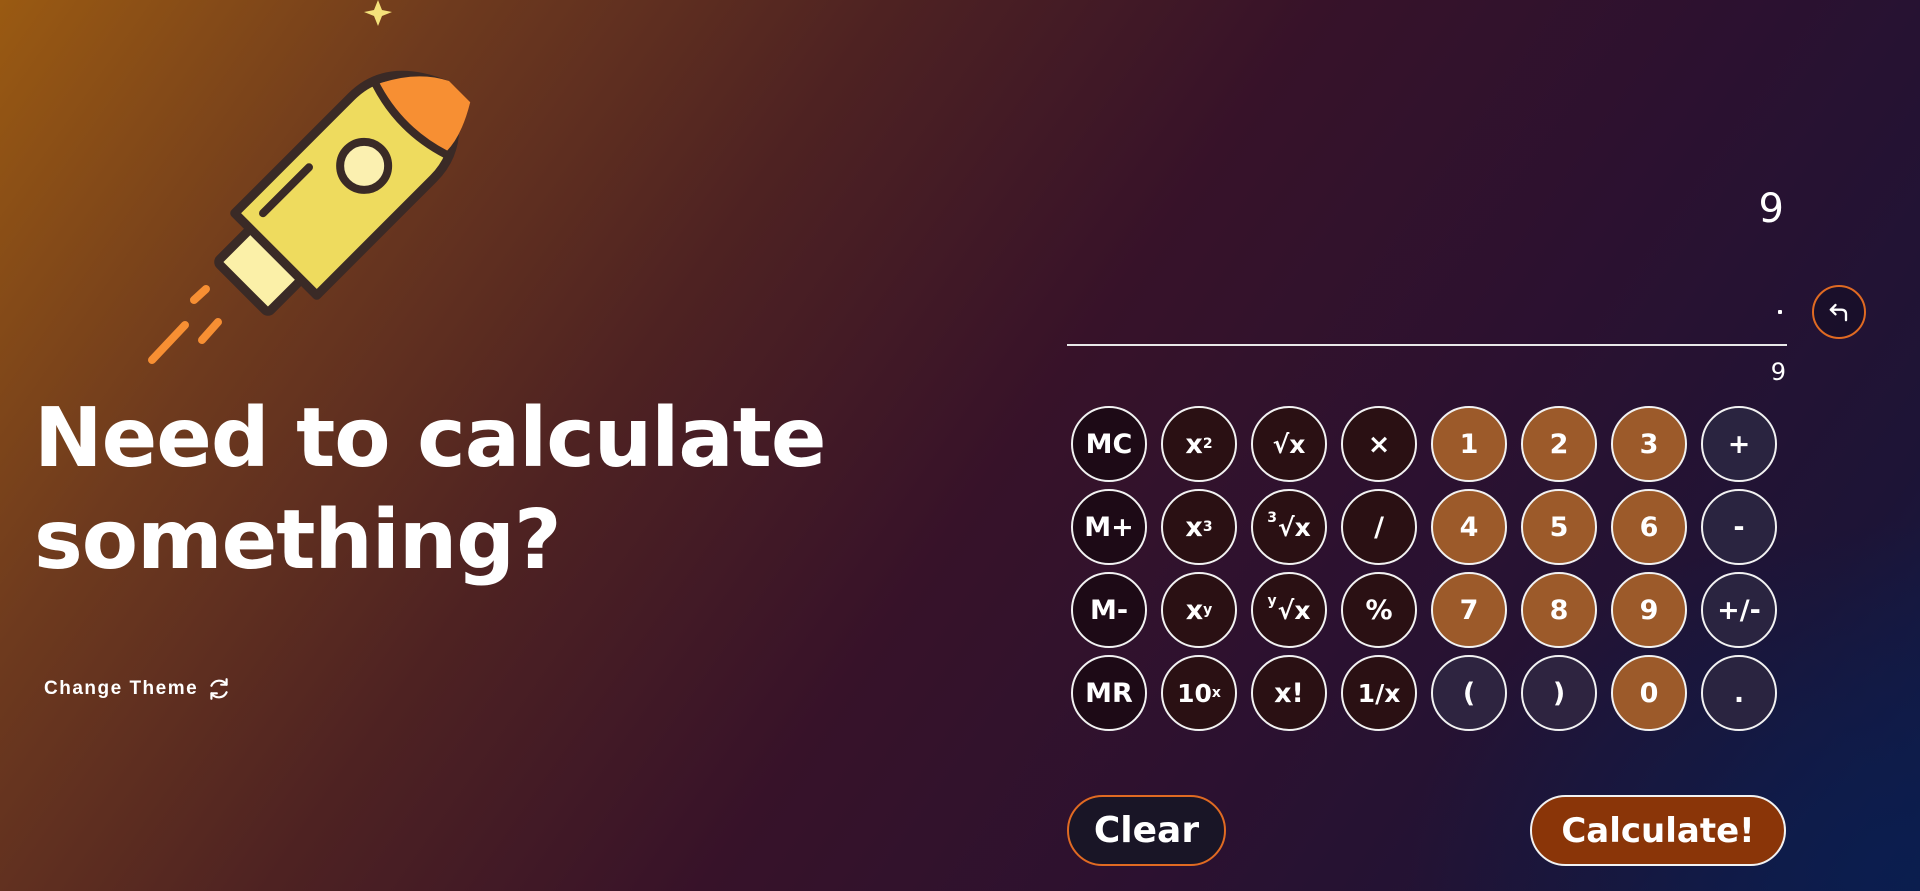 Image resolution: width=1920 pixels, height=891 pixels. I want to click on refresh-icon, so click(219, 689).